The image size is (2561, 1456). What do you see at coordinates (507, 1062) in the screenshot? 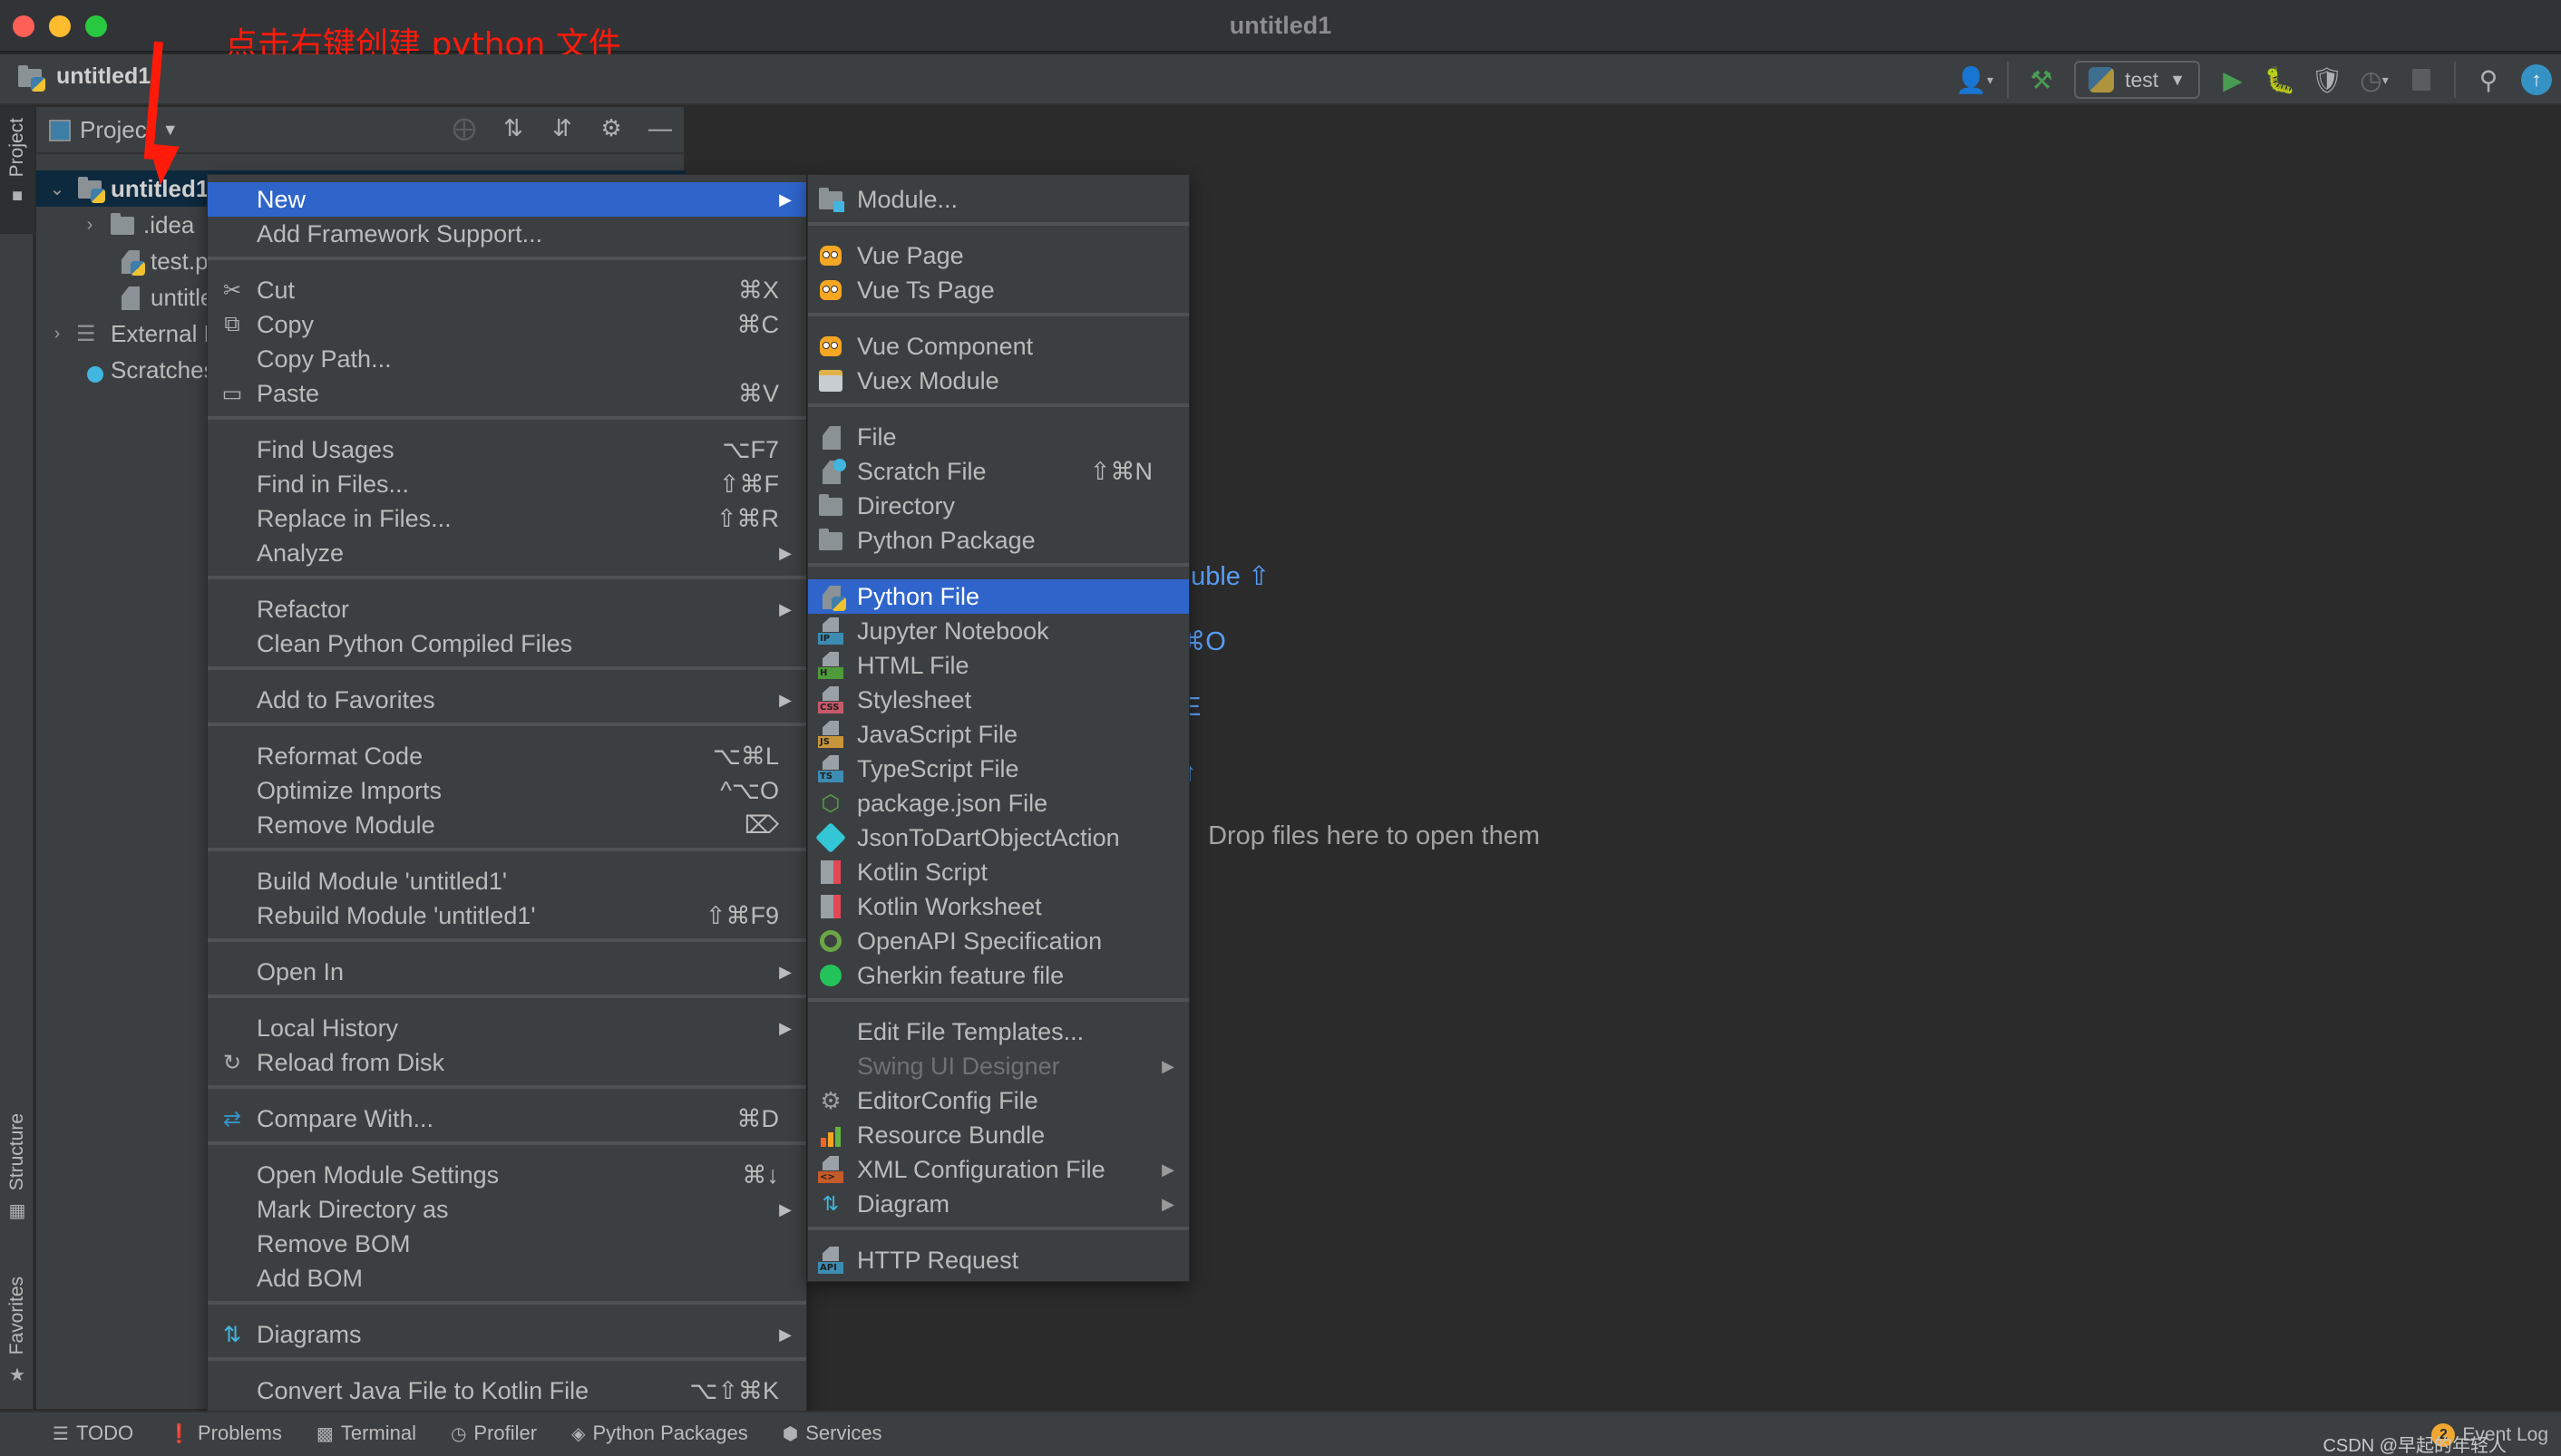
I see `context-menu-item-reload-from-disk: ↻ Reload from Disk` at bounding box center [507, 1062].